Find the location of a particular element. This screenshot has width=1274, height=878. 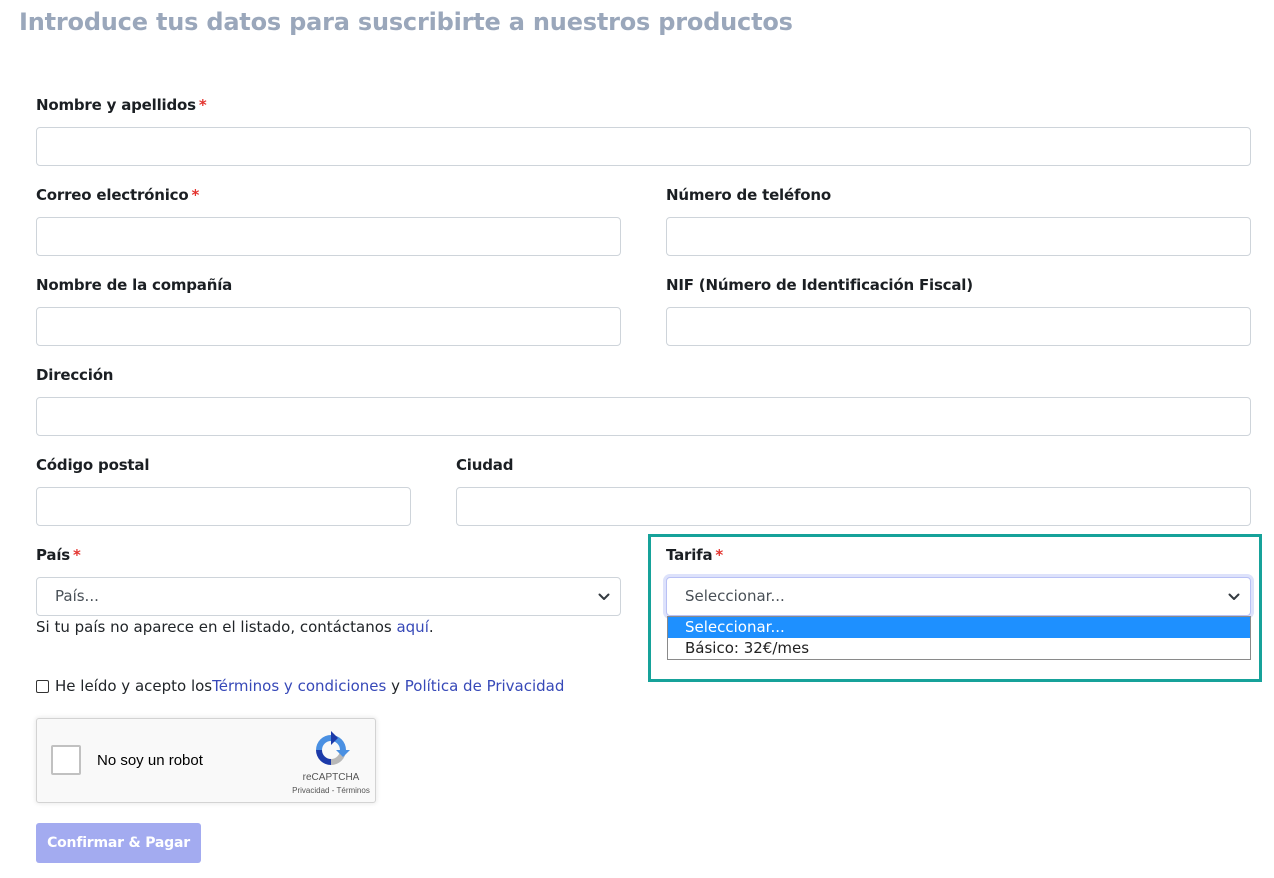

contact-link: aquí is located at coordinates (412, 627).